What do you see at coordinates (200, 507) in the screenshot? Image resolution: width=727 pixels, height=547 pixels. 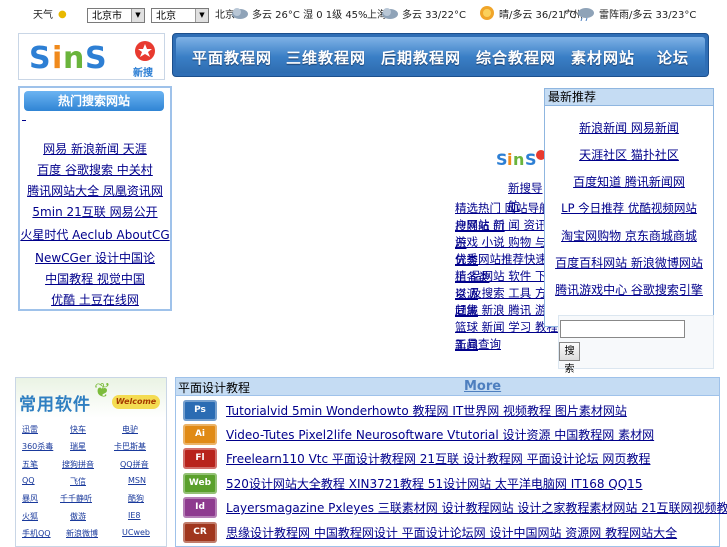 I see `indesign-icon: Id` at bounding box center [200, 507].